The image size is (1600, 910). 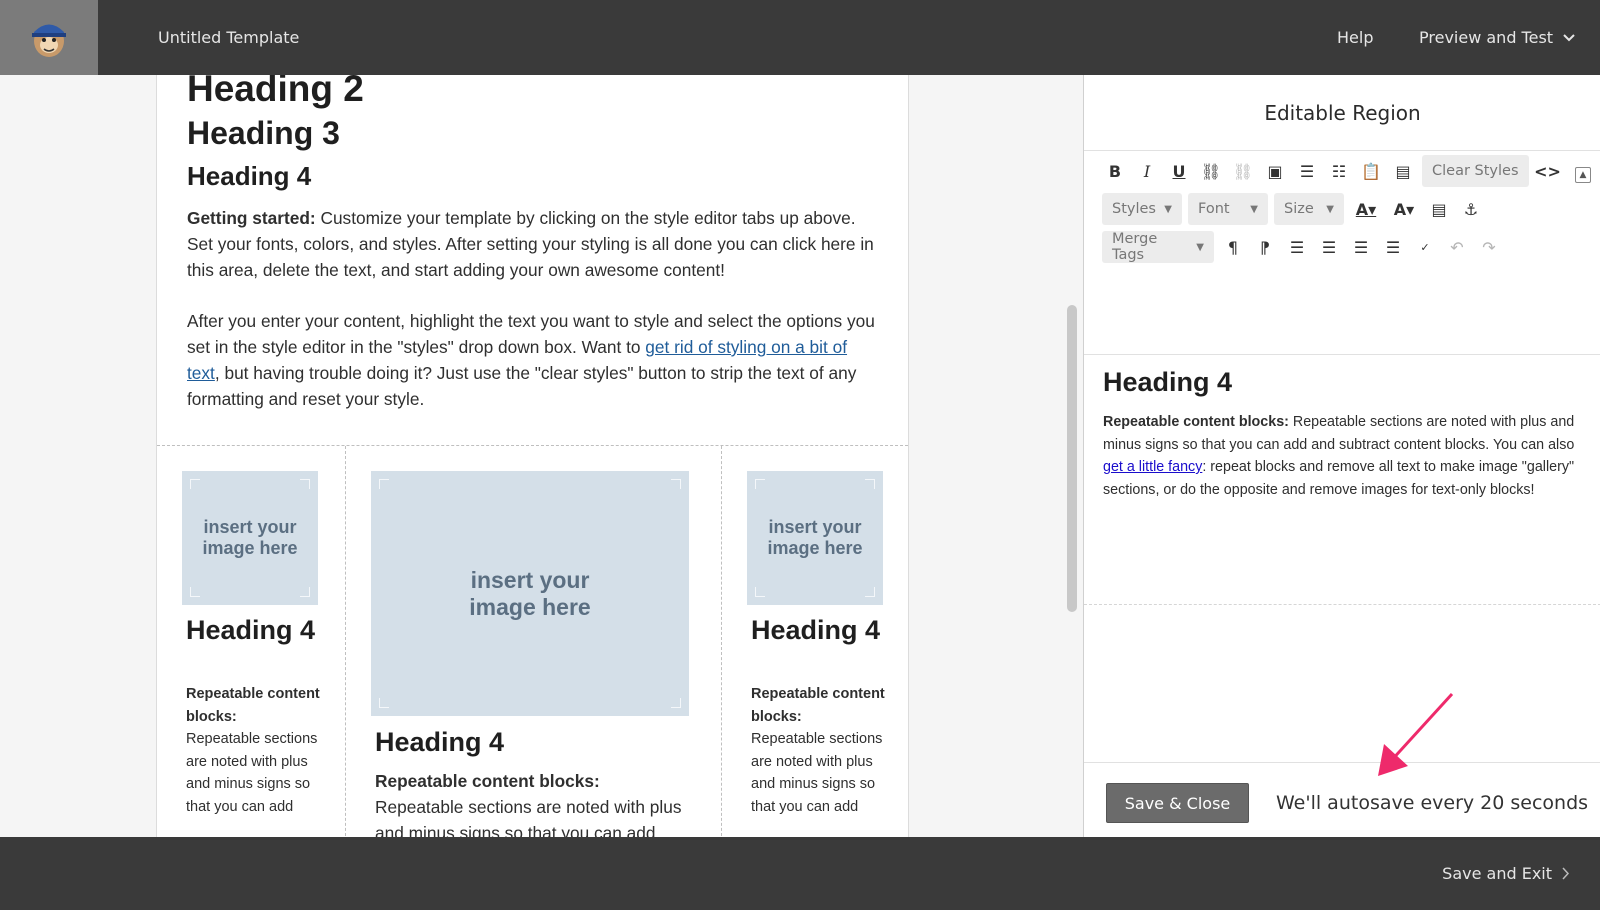 I want to click on font-label: Font, so click(x=1214, y=209).